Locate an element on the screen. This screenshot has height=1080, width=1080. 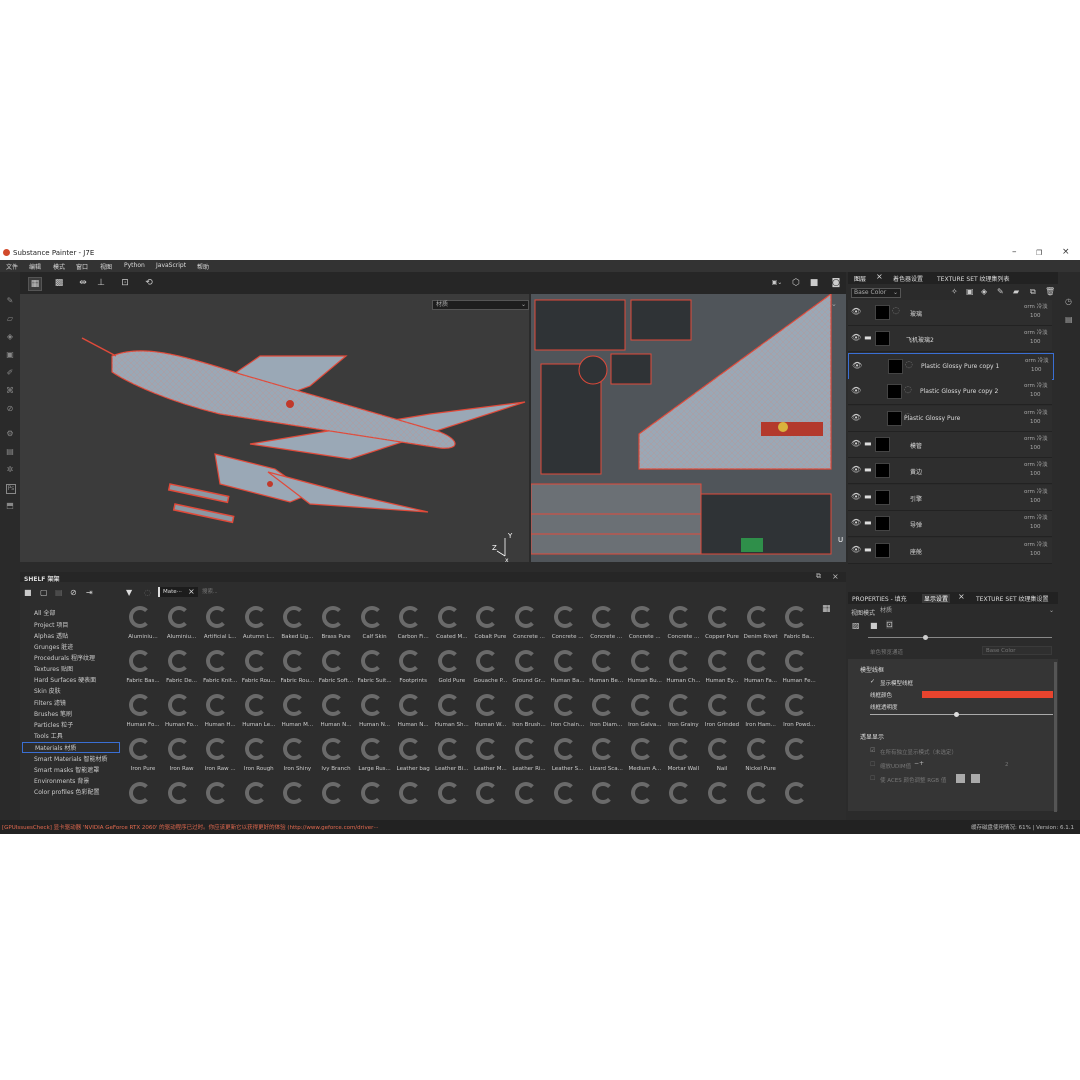
material-thumbnail: Copper Pure is located at coordinates (722, 626).